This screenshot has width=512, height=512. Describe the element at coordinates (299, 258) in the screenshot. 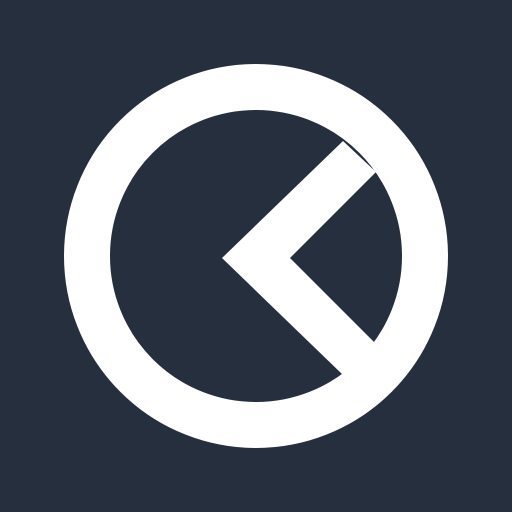

I see `logo-chevron` at that location.